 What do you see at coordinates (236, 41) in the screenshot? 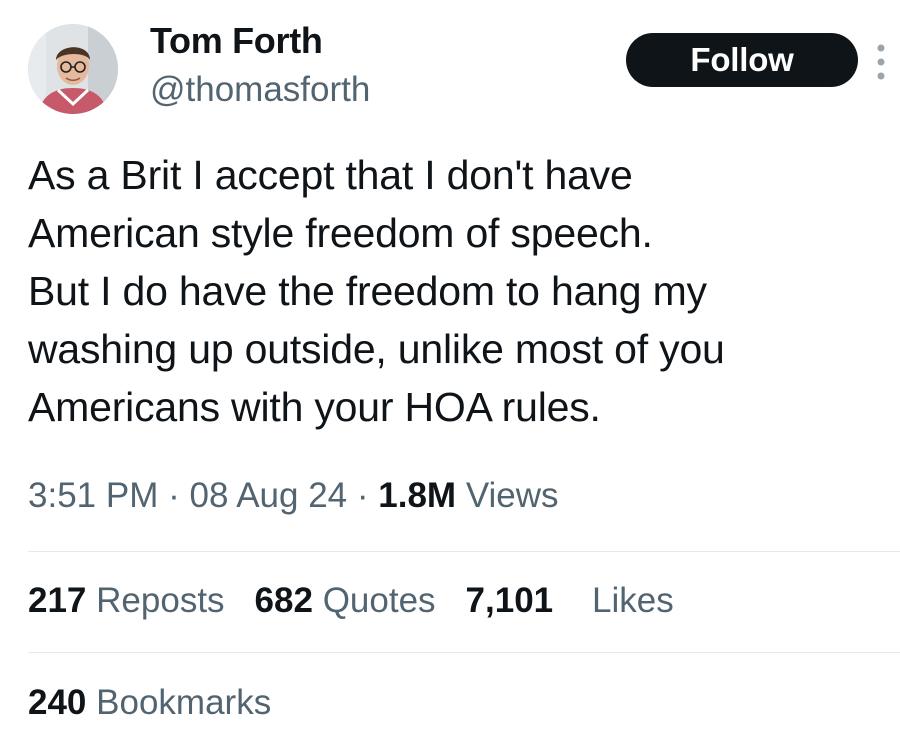
I see `author-display-name: Tom Forth` at bounding box center [236, 41].